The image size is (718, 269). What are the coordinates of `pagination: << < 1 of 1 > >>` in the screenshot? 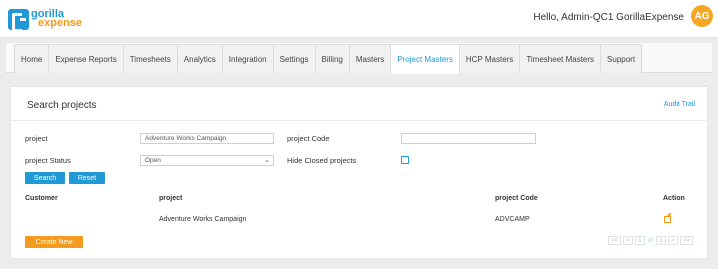 It's located at (650, 240).